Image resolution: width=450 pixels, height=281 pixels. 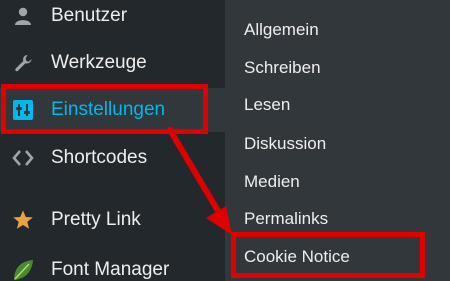 I want to click on submenu-item-lesen: Lesen, so click(x=267, y=105).